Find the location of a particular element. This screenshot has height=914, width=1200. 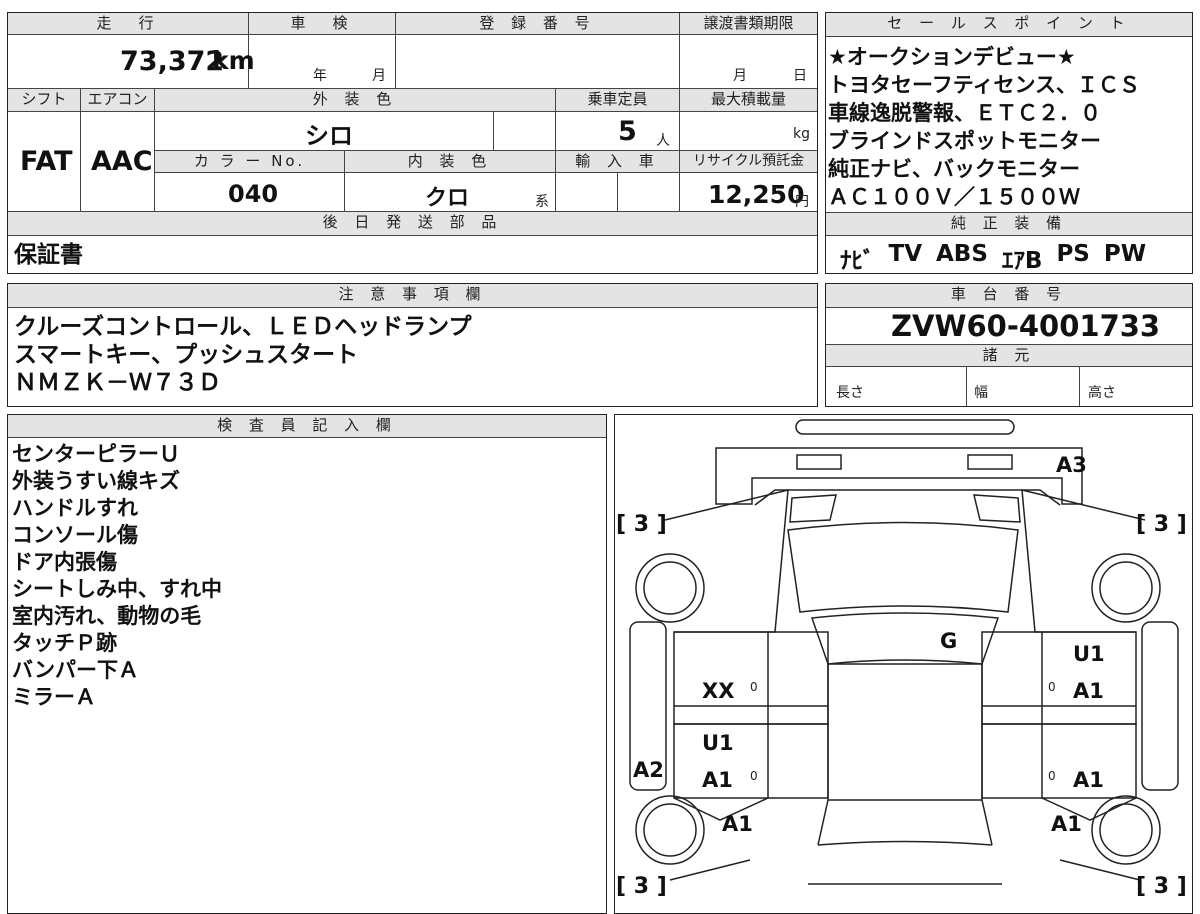

tire-bracket-front-left: [ 3 ] is located at coordinates (641, 886).